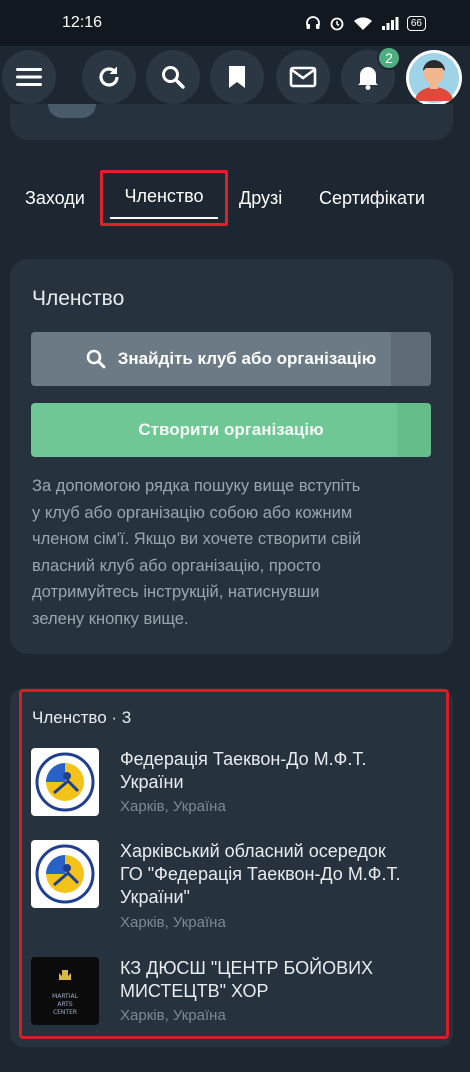  I want to click on bell-icon, so click(368, 78).